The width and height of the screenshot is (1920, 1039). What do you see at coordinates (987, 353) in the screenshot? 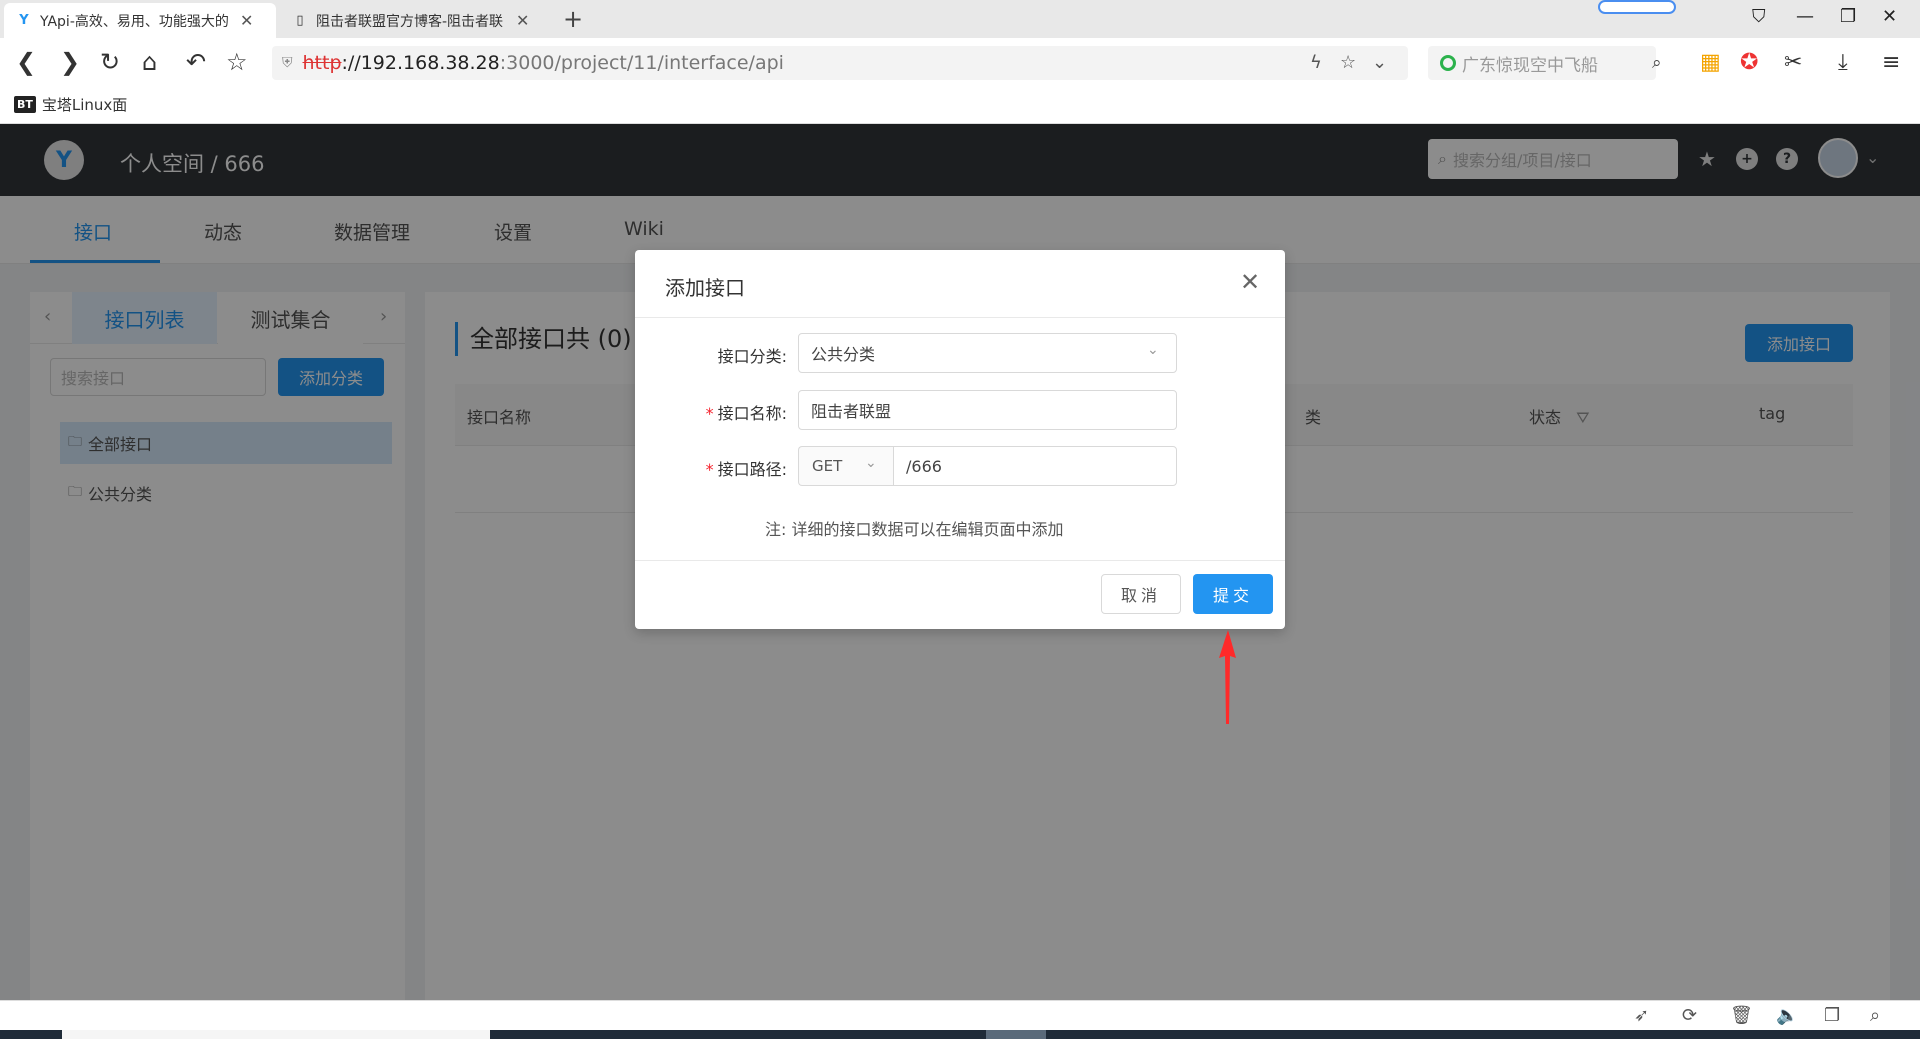
I see `category-select: 公共分类` at bounding box center [987, 353].